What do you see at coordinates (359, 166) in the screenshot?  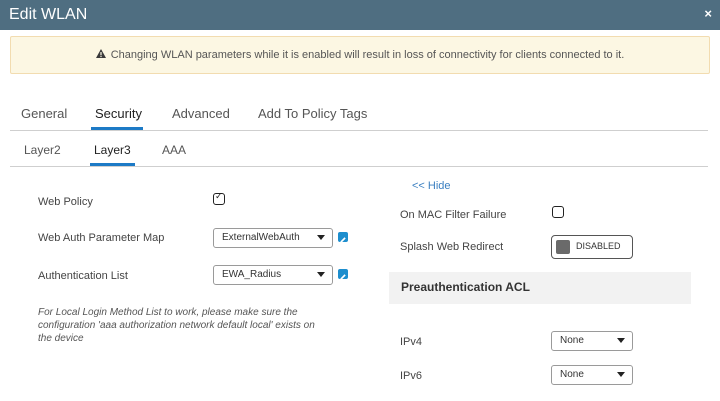 I see `subtabs-divider` at bounding box center [359, 166].